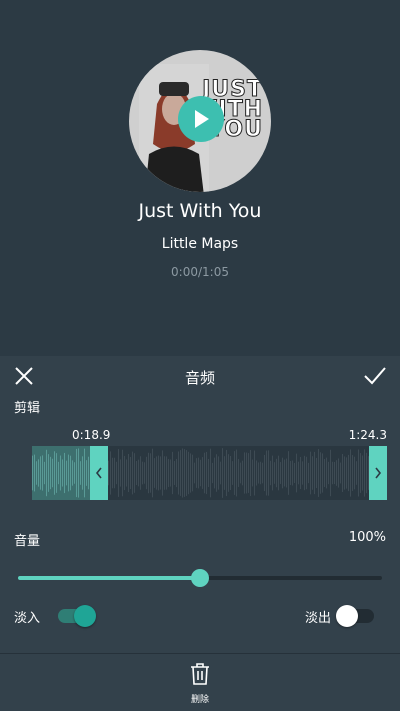  What do you see at coordinates (367, 435) in the screenshot?
I see `trim-end-time: 1:24.3` at bounding box center [367, 435].